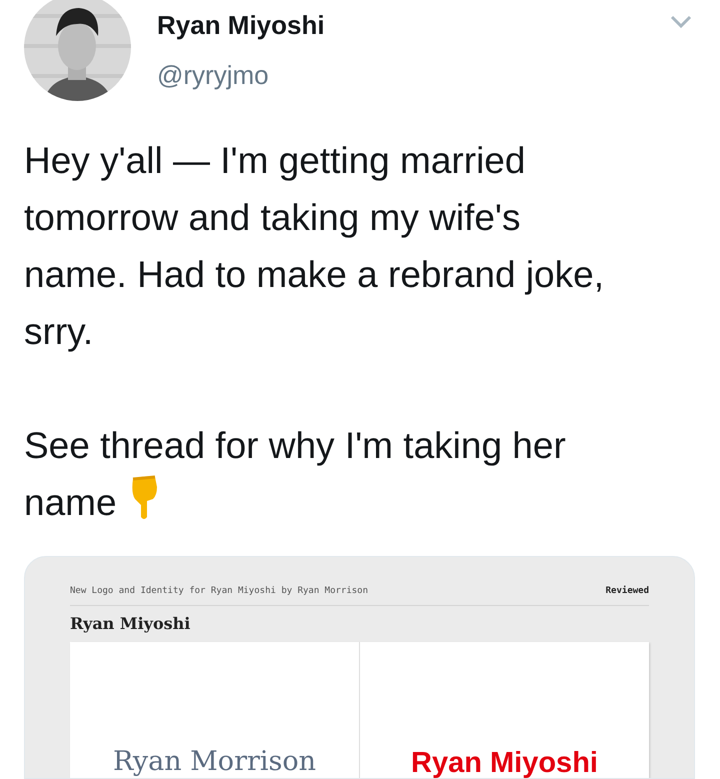 The width and height of the screenshot is (720, 779). I want to click on article-header: New Logo and Identity for Ryan Miyoshi by Ryan Morrison, so click(219, 591).